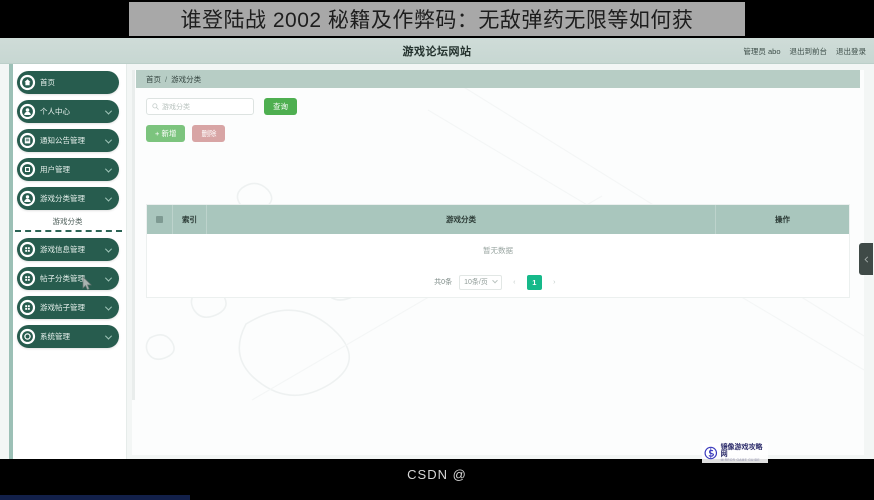 This screenshot has width=874, height=500. I want to click on content-toolbar: 游戏分类 查询 + 新增 删除, so click(221, 120).